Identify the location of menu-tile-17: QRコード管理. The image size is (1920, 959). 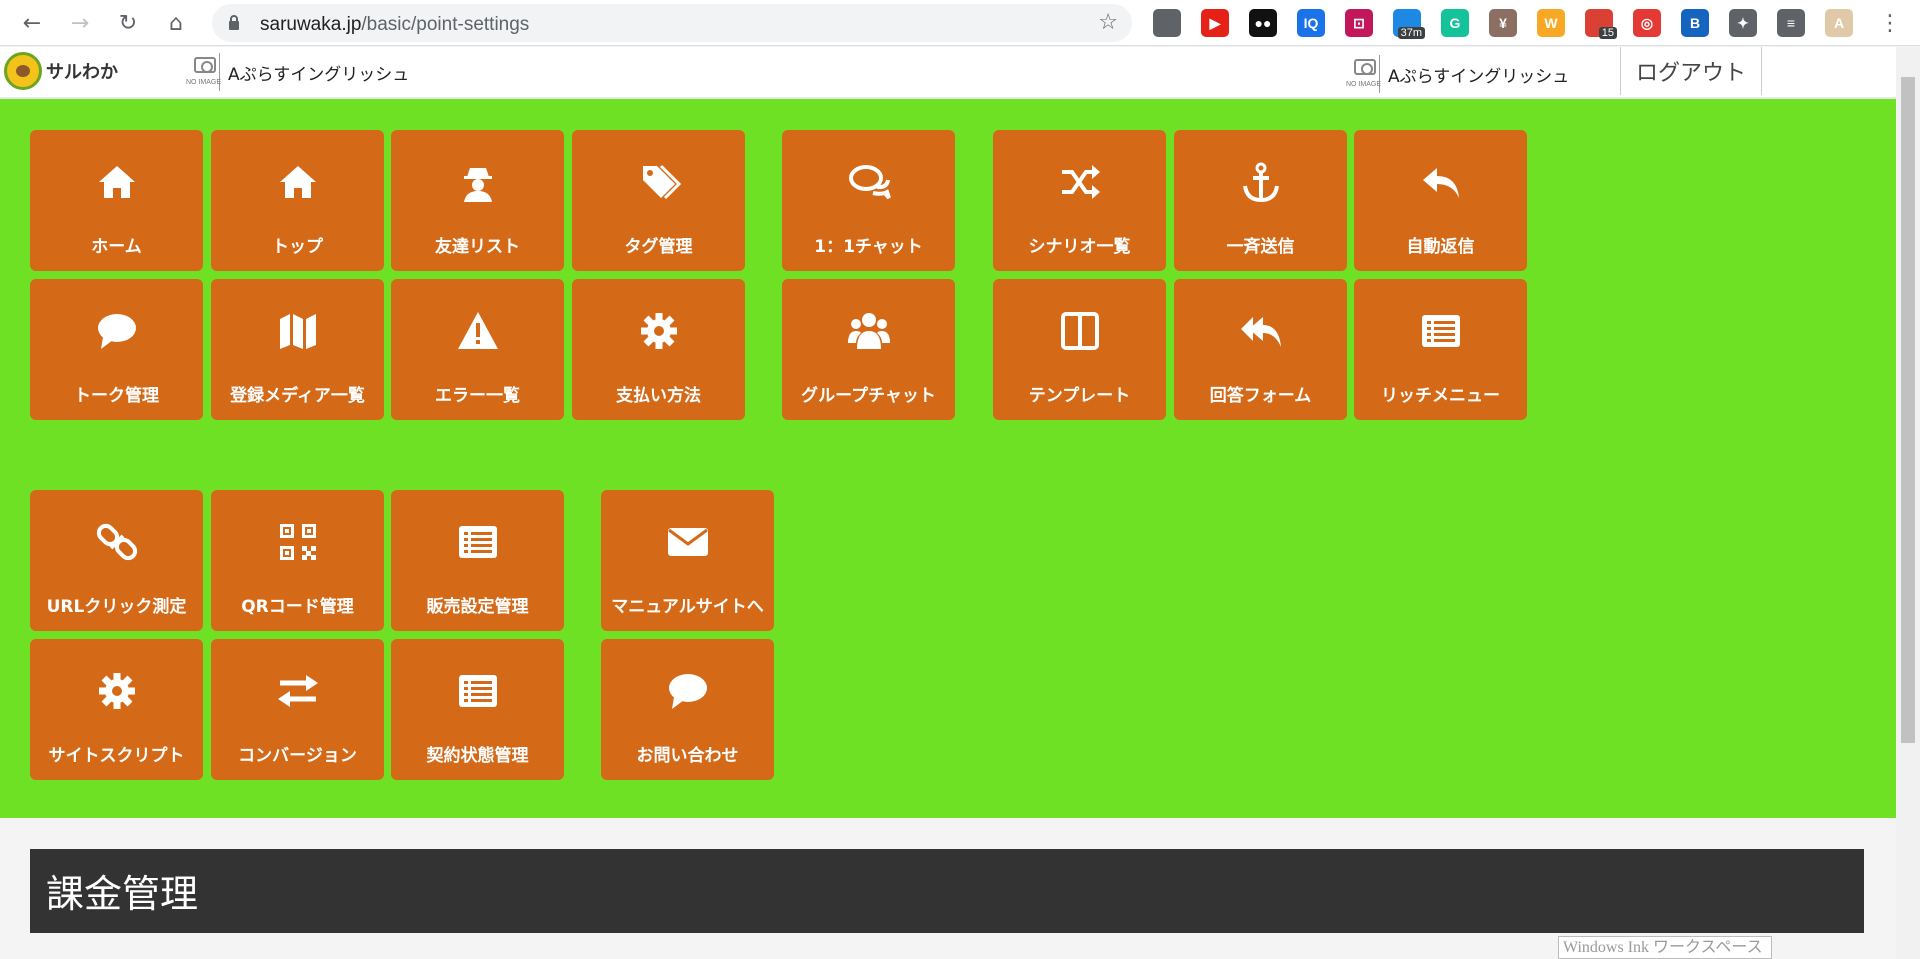
(297, 560).